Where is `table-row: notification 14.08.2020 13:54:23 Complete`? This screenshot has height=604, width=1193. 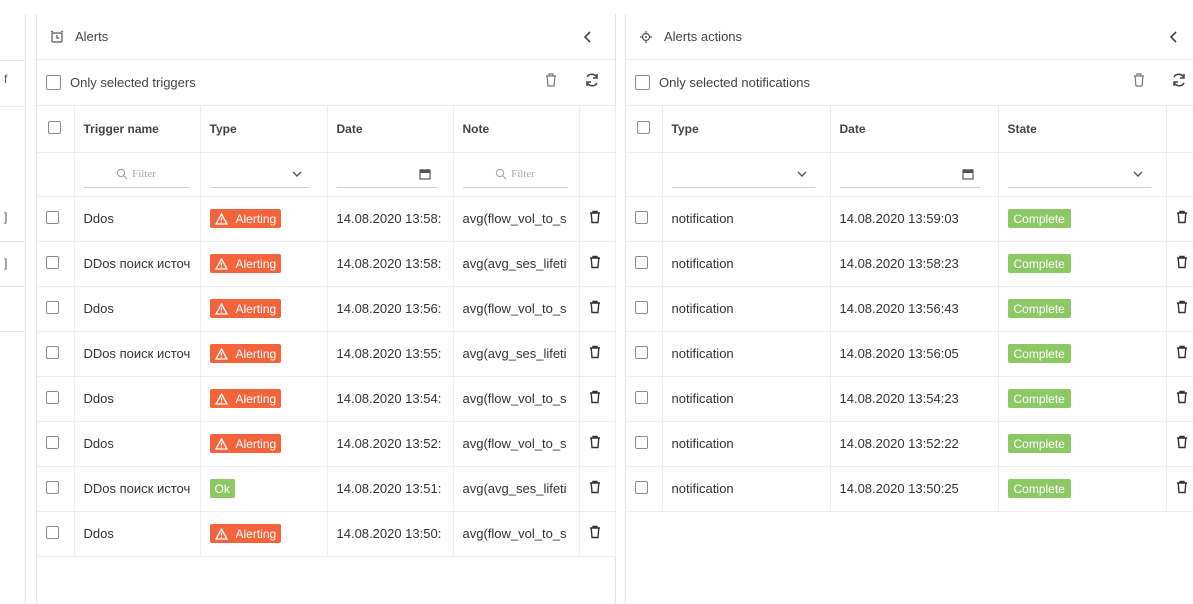 table-row: notification 14.08.2020 13:54:23 Complete is located at coordinates (909, 399).